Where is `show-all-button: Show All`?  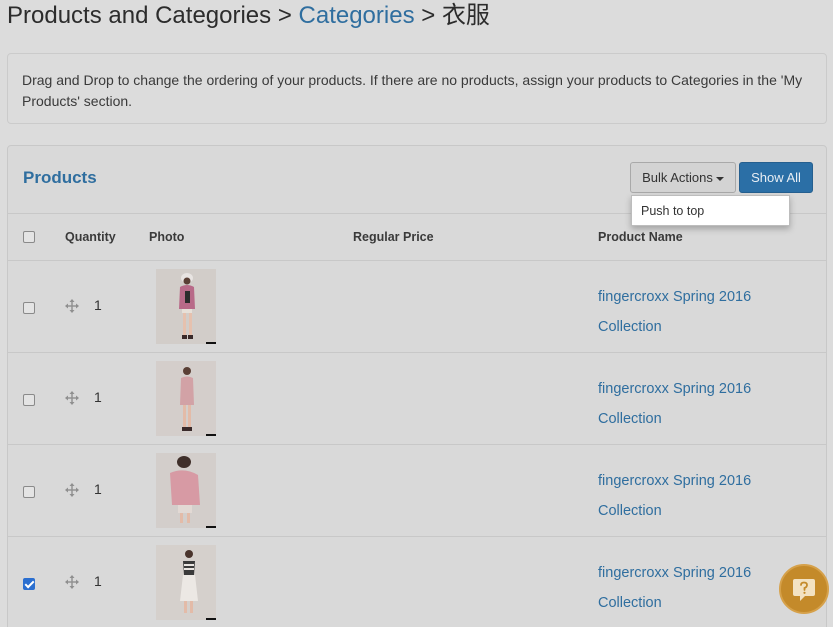
show-all-button: Show All is located at coordinates (776, 177).